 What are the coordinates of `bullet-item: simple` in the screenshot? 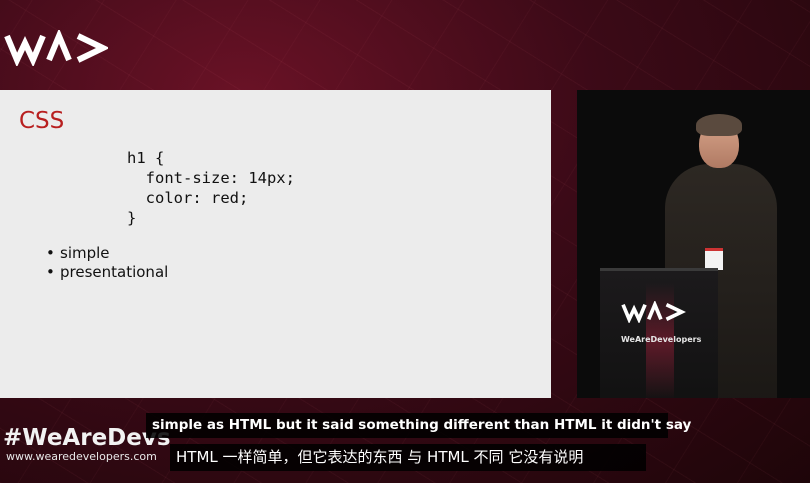 It's located at (107, 253).